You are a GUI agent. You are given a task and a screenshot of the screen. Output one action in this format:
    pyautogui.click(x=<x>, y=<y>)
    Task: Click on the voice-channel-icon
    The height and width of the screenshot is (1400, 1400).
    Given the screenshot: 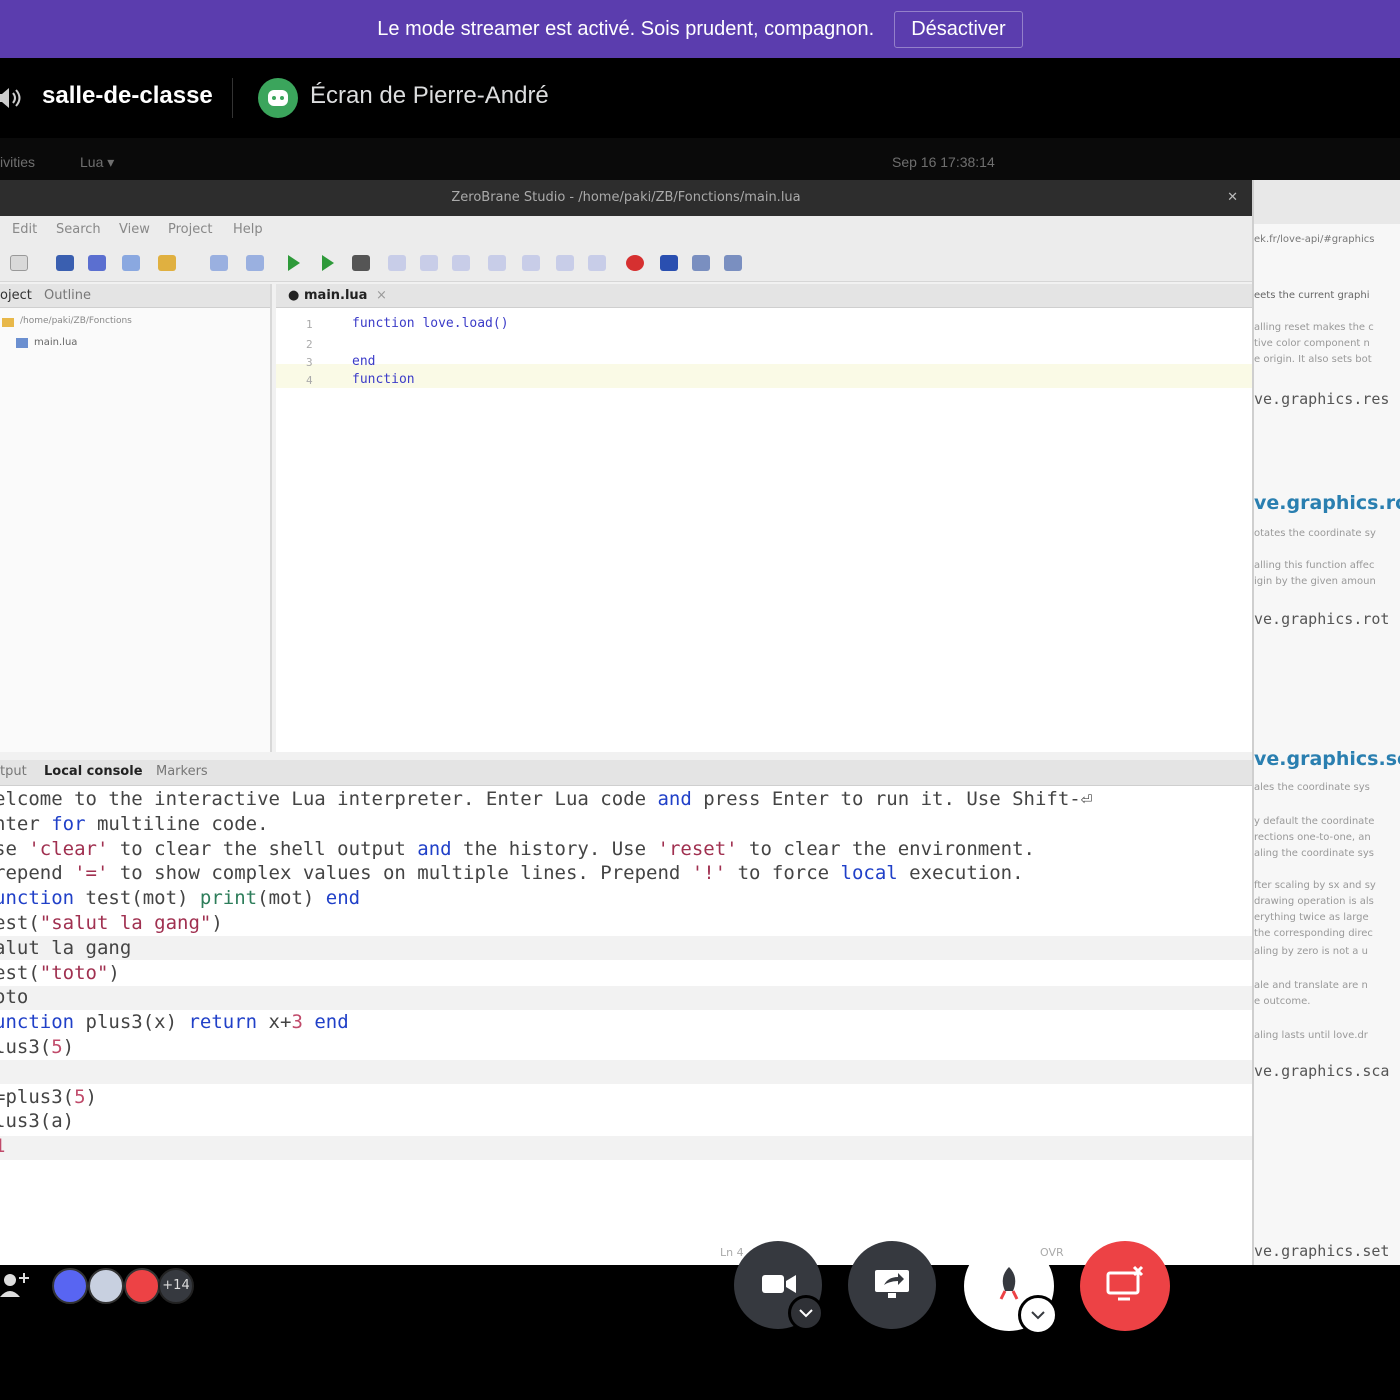 What is the action you would take?
    pyautogui.click(x=10, y=98)
    